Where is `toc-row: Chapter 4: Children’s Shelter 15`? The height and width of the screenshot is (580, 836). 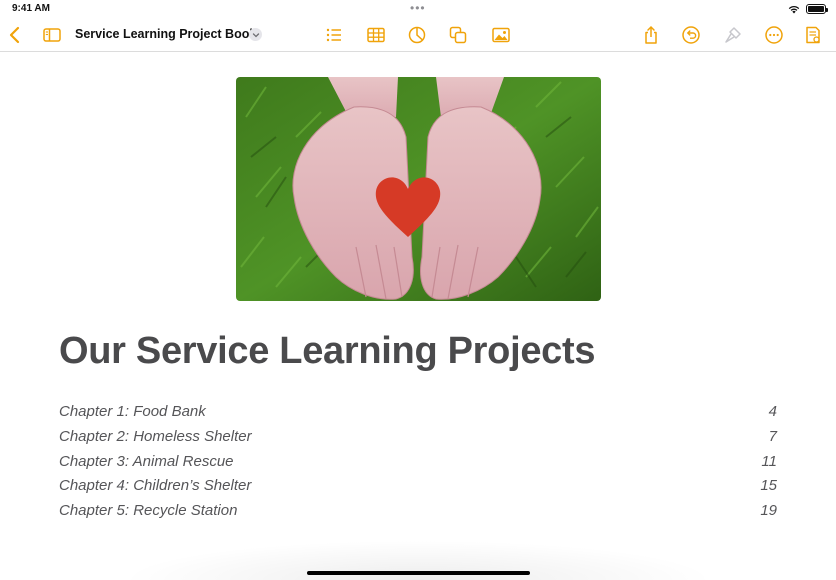 toc-row: Chapter 4: Children’s Shelter 15 is located at coordinates (418, 489).